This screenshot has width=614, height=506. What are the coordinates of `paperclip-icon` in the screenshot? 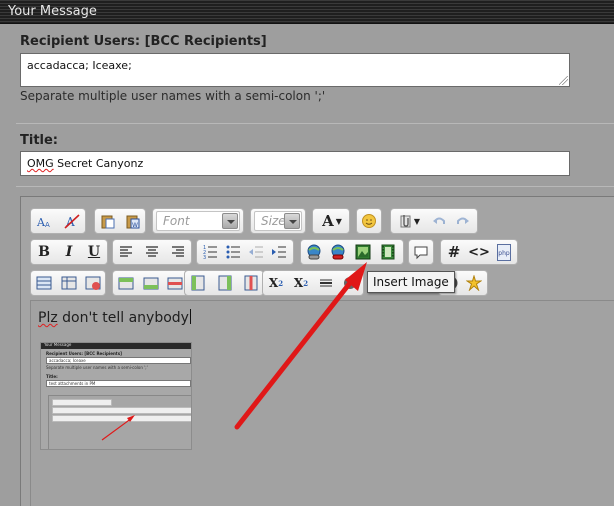 It's located at (405, 221).